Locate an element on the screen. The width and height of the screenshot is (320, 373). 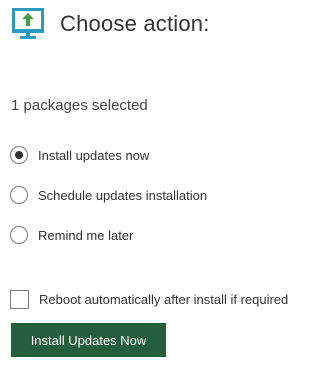
option-remind-later: Remind me later is located at coordinates (108, 235).